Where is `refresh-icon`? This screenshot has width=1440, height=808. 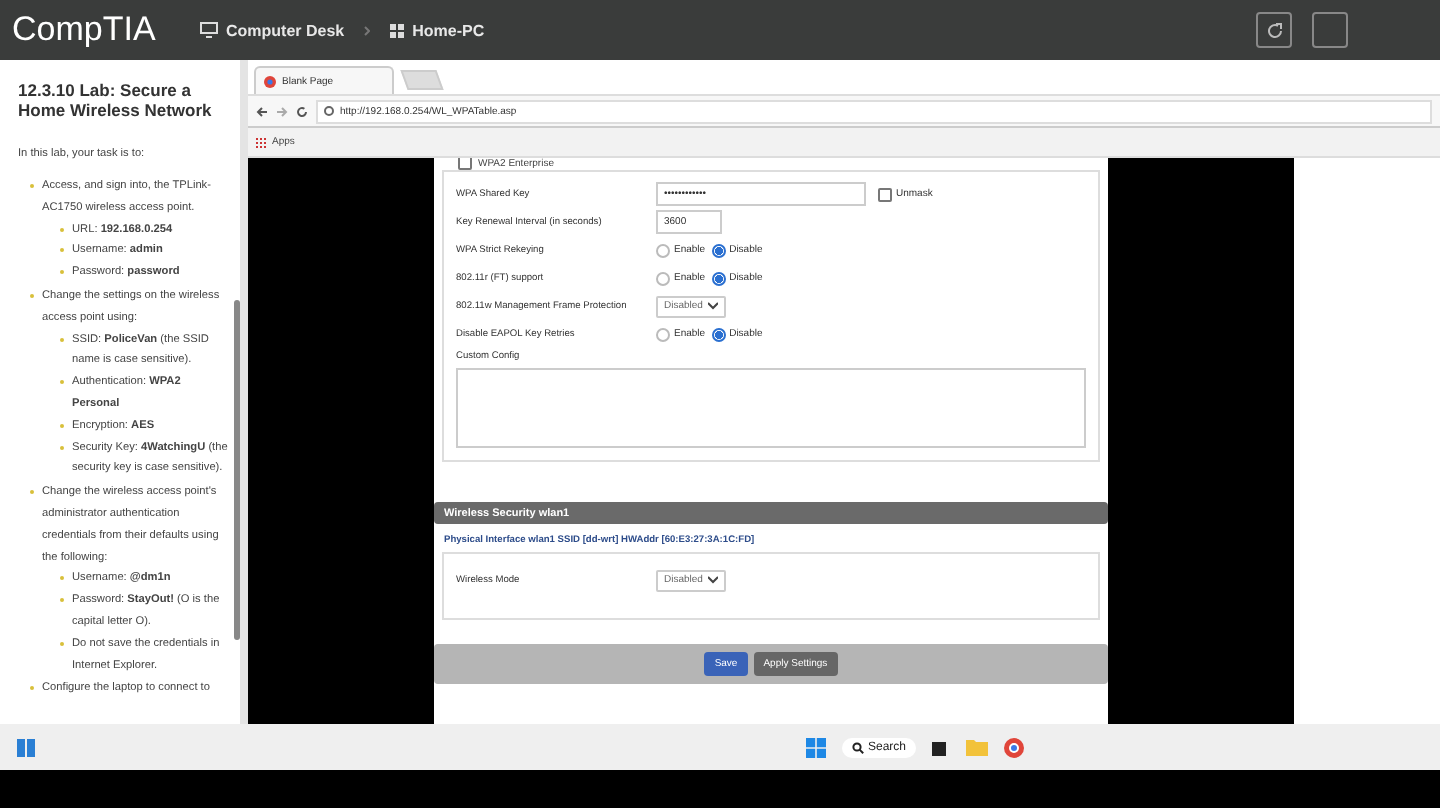 refresh-icon is located at coordinates (1274, 30).